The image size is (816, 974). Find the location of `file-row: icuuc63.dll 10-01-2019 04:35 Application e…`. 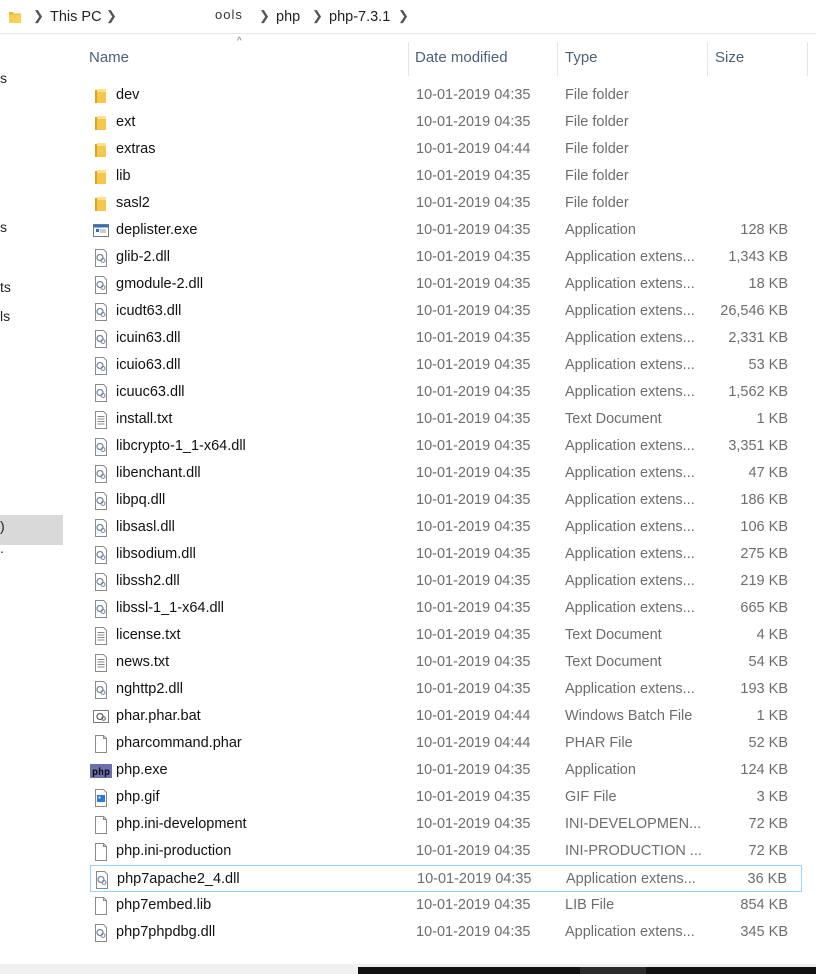

file-row: icuuc63.dll 10-01-2019 04:35 Application e… is located at coordinates (446, 392).